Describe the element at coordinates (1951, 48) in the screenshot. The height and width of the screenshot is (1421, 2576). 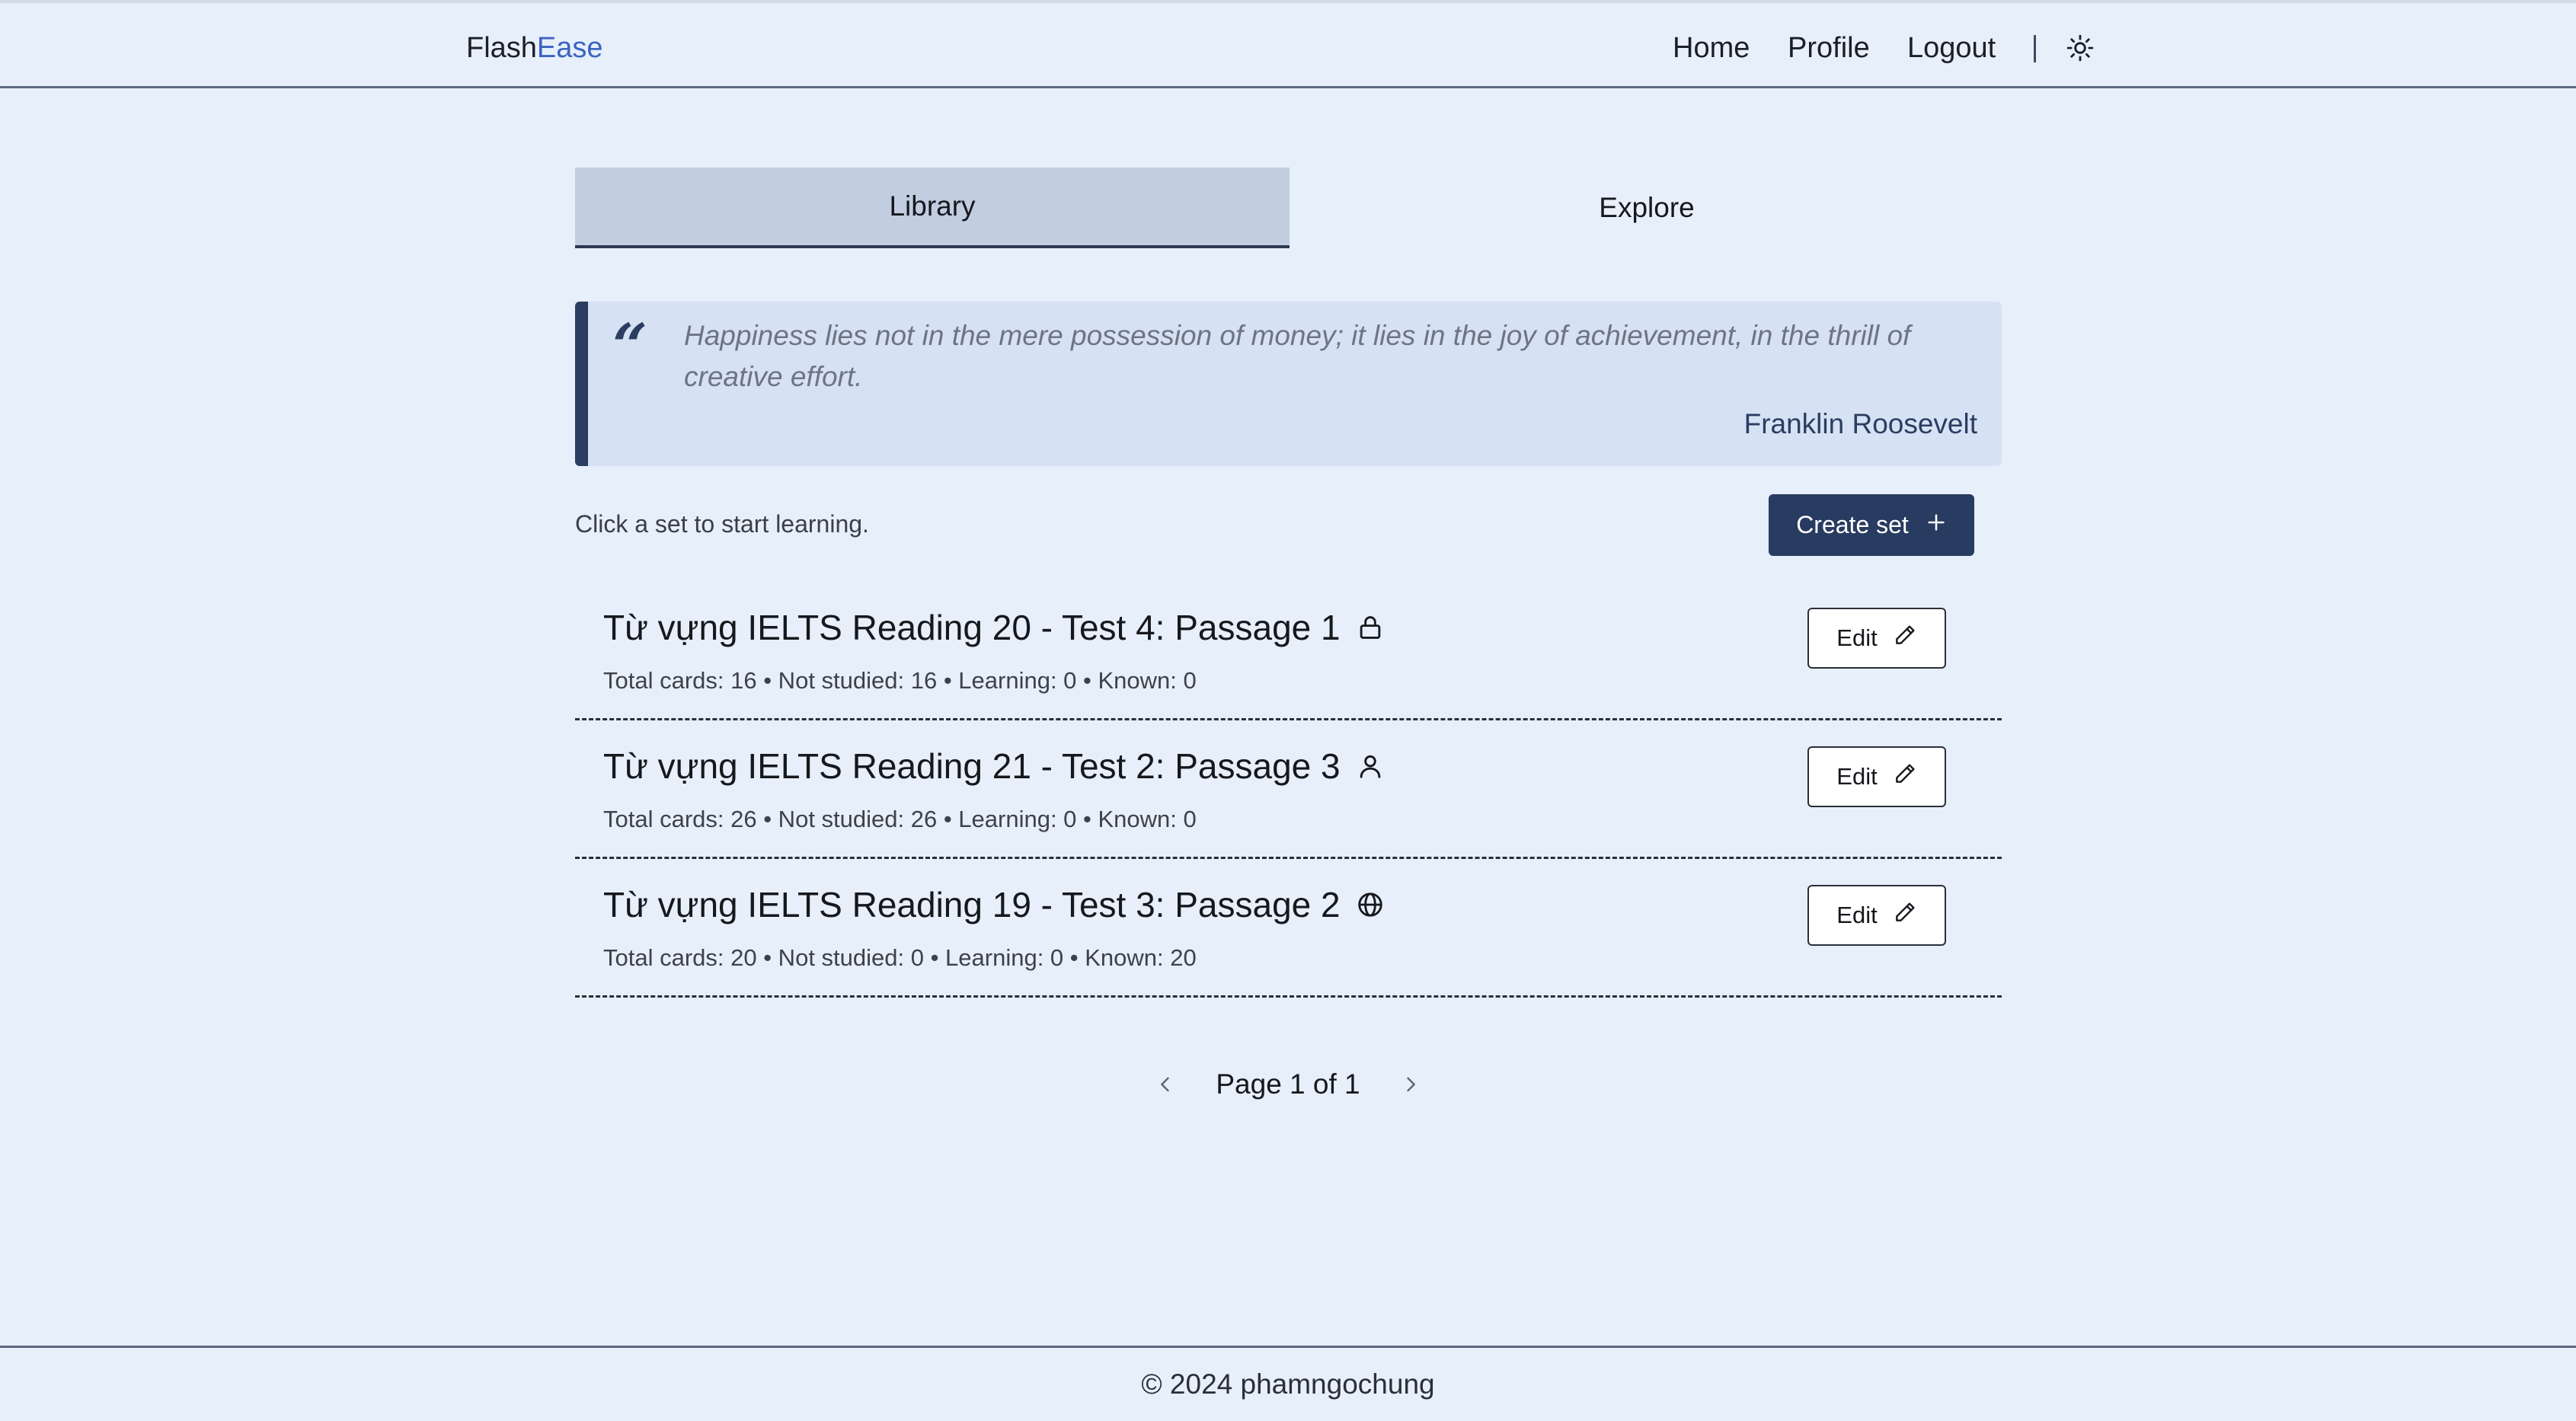
I see `nav-logout-link: Logout` at that location.